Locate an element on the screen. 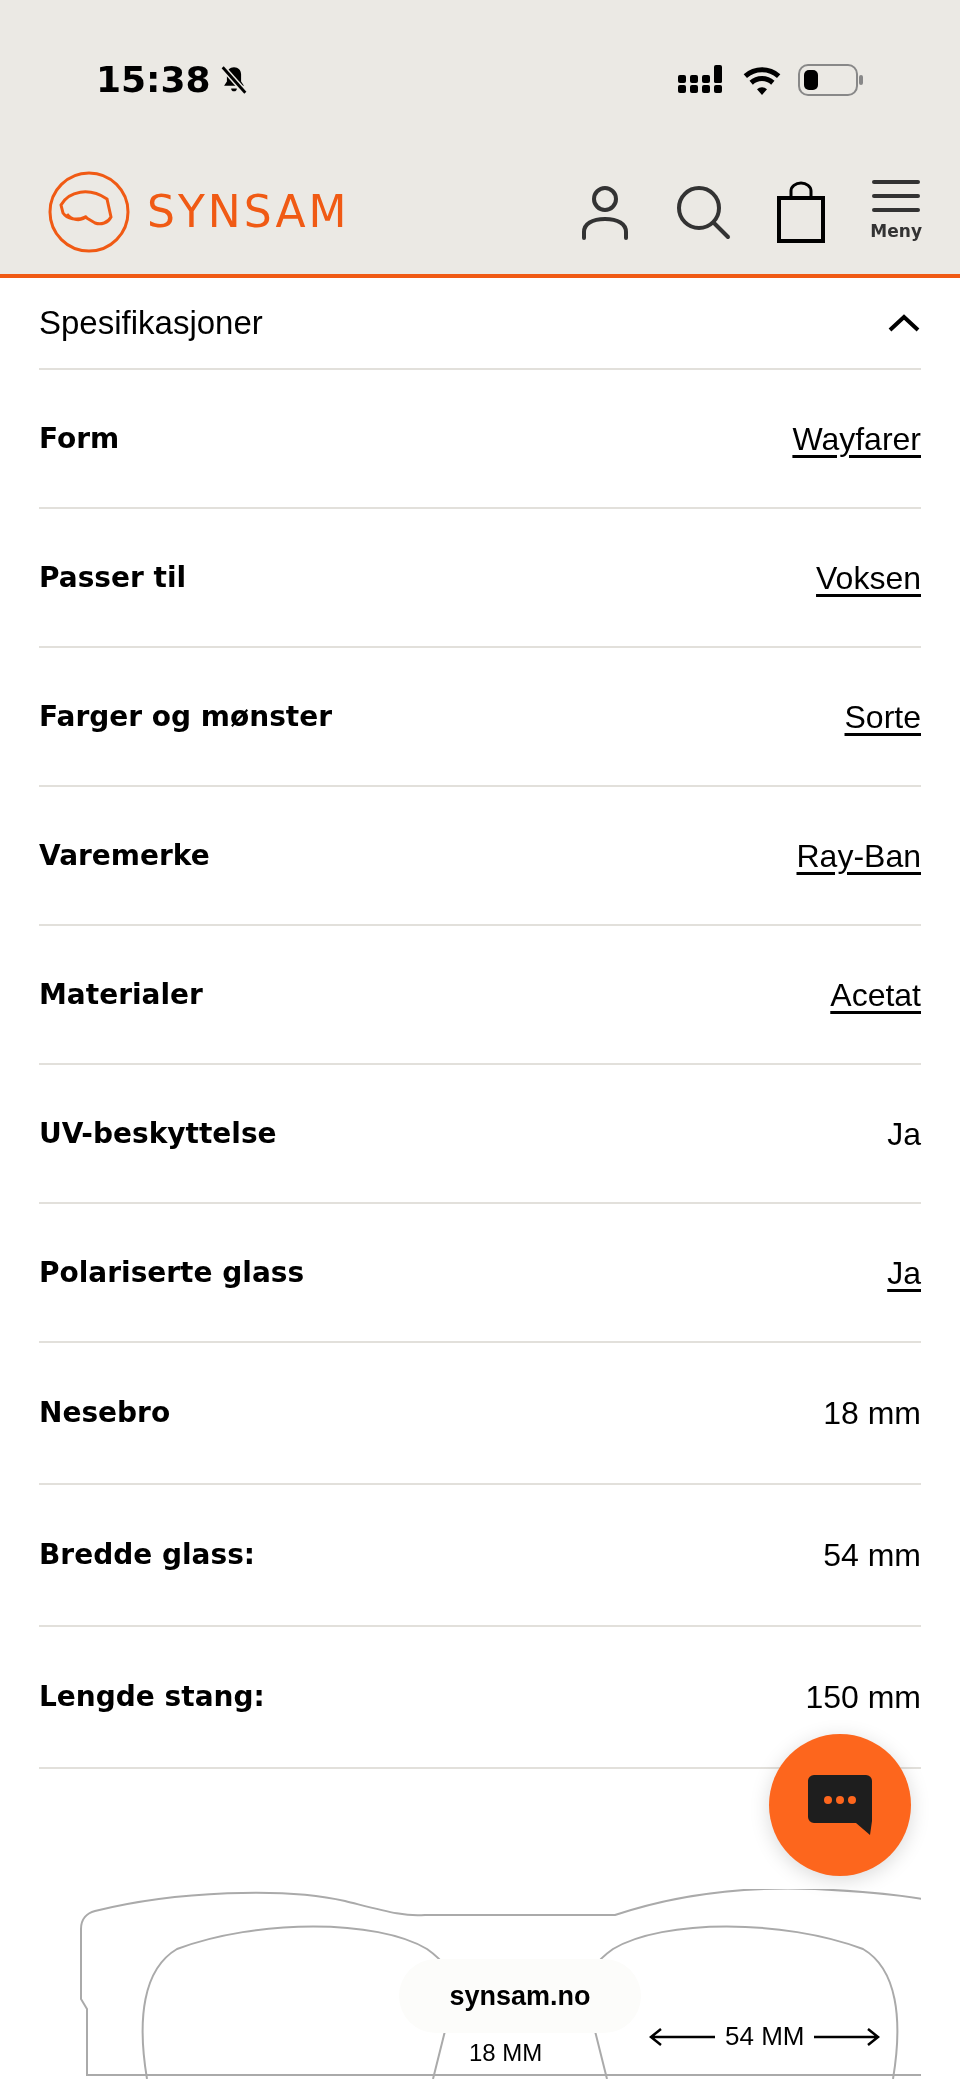 This screenshot has width=960, height=2087. spec-value: Ja is located at coordinates (904, 1134).